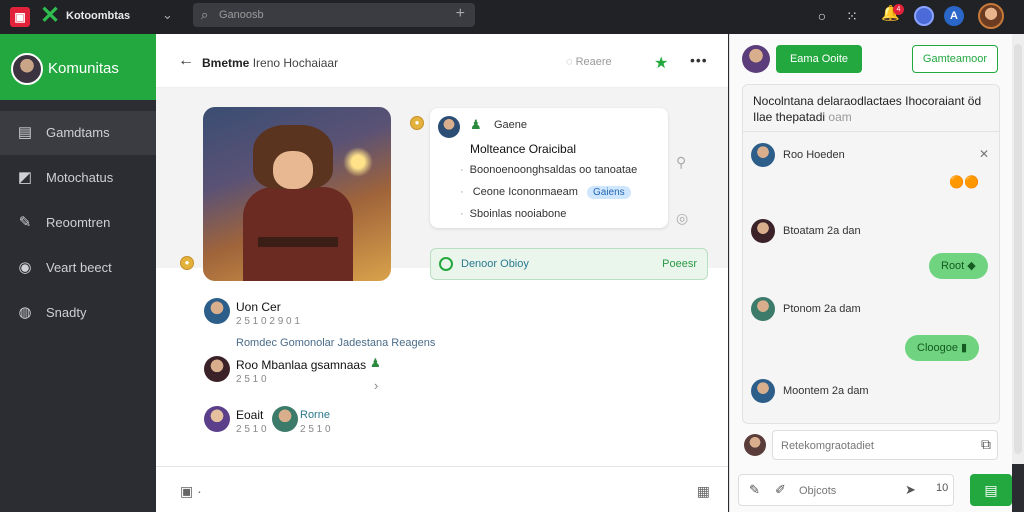  Describe the element at coordinates (608, 192) in the screenshot. I see `tag-pill: Gaiens` at that location.